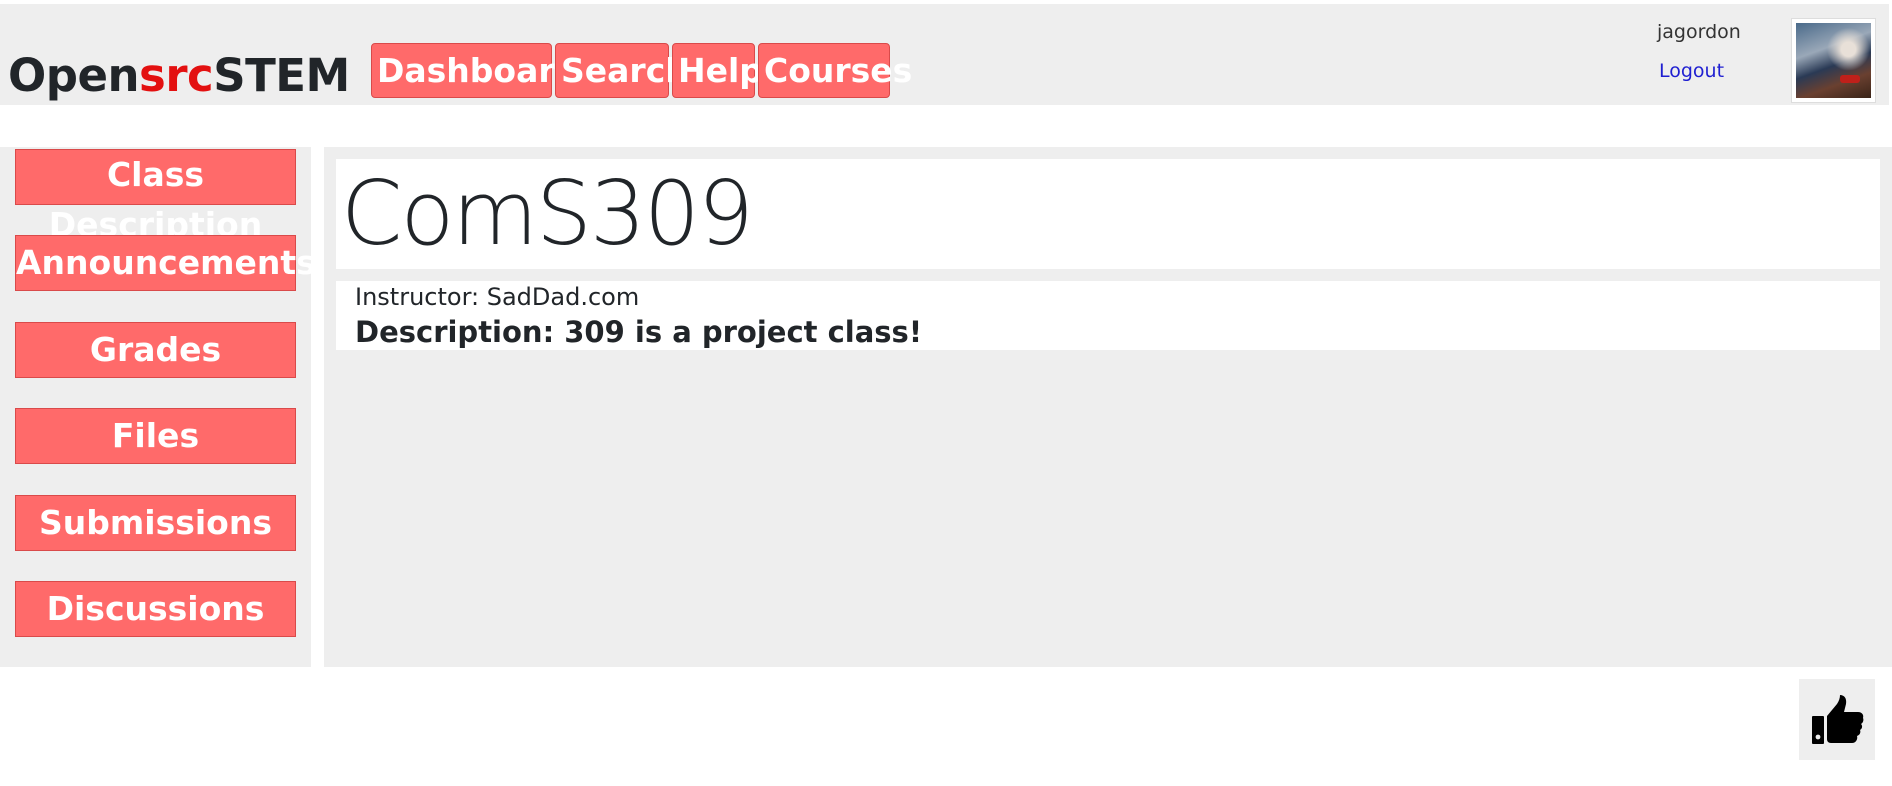  What do you see at coordinates (281, 75) in the screenshot?
I see `logo-text-stem: STEM` at bounding box center [281, 75].